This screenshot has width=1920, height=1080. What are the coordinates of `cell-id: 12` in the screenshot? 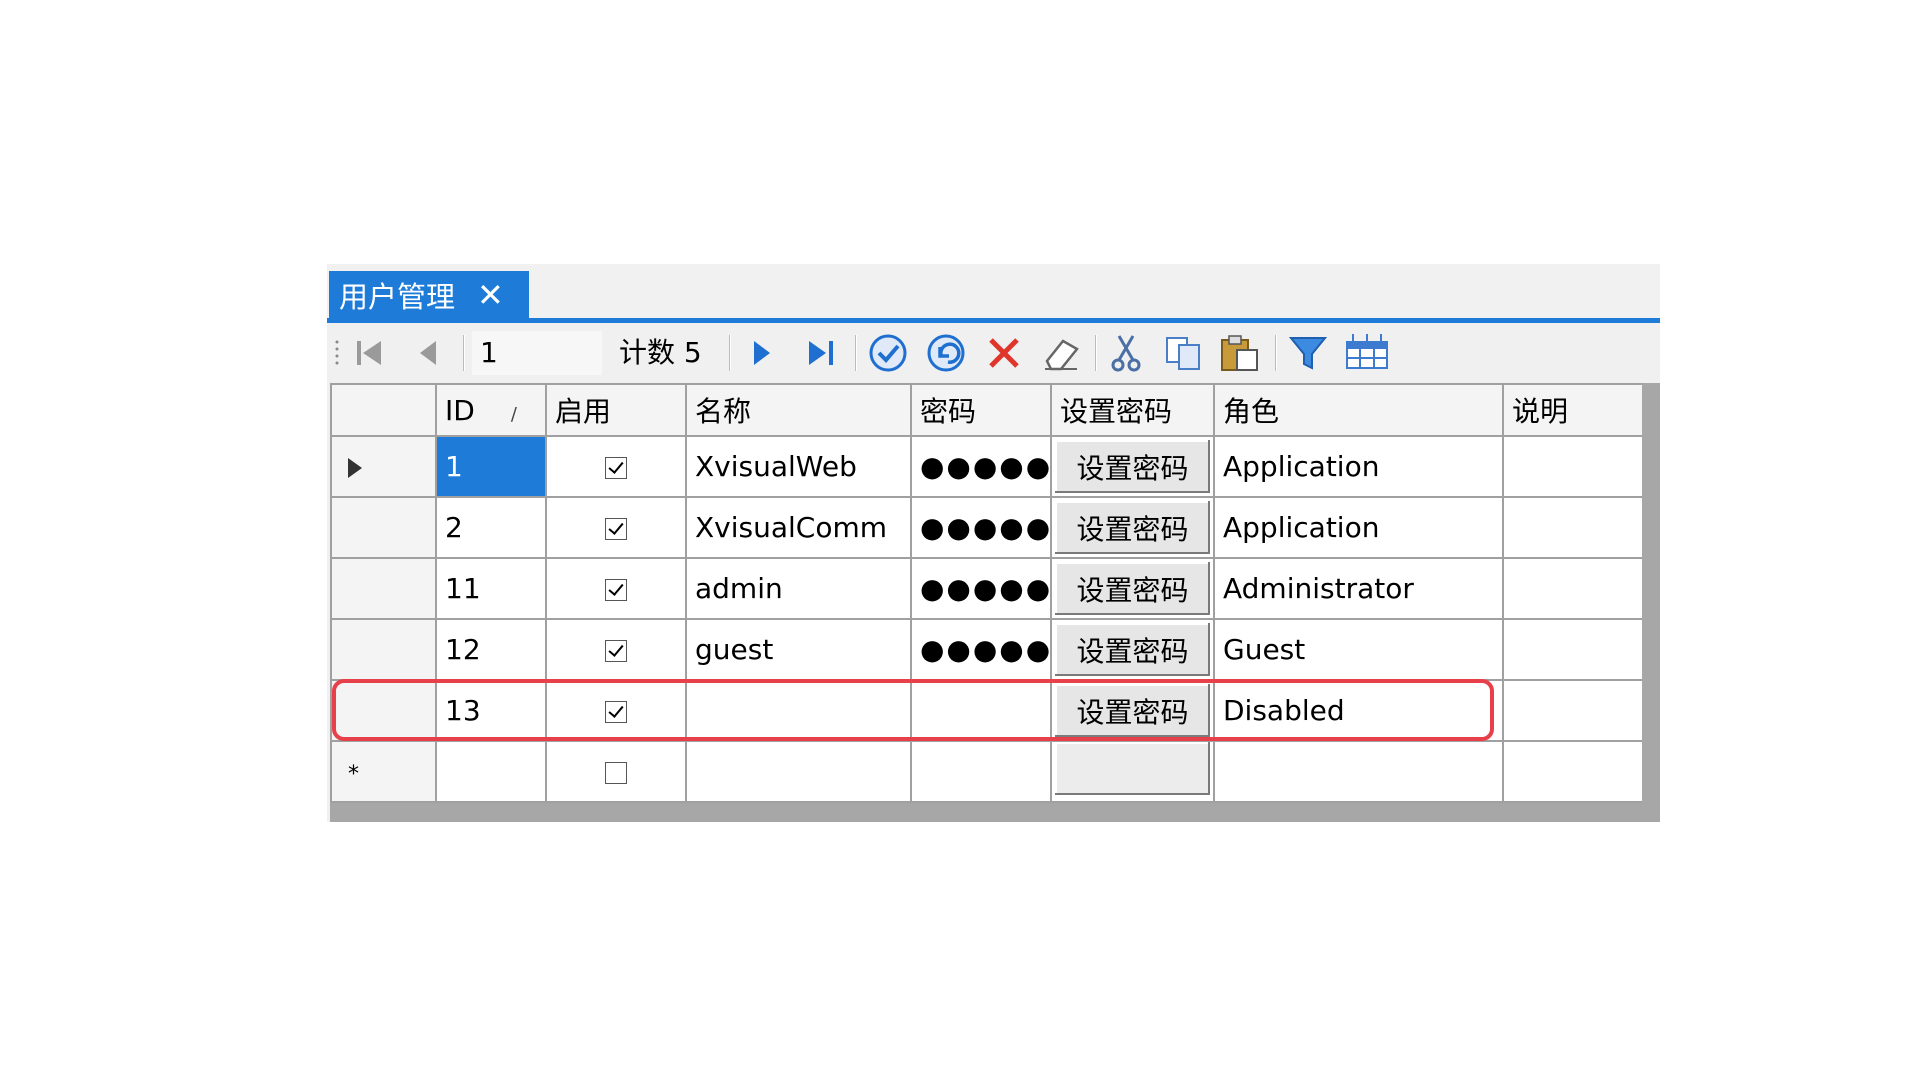 It's located at (491, 649).